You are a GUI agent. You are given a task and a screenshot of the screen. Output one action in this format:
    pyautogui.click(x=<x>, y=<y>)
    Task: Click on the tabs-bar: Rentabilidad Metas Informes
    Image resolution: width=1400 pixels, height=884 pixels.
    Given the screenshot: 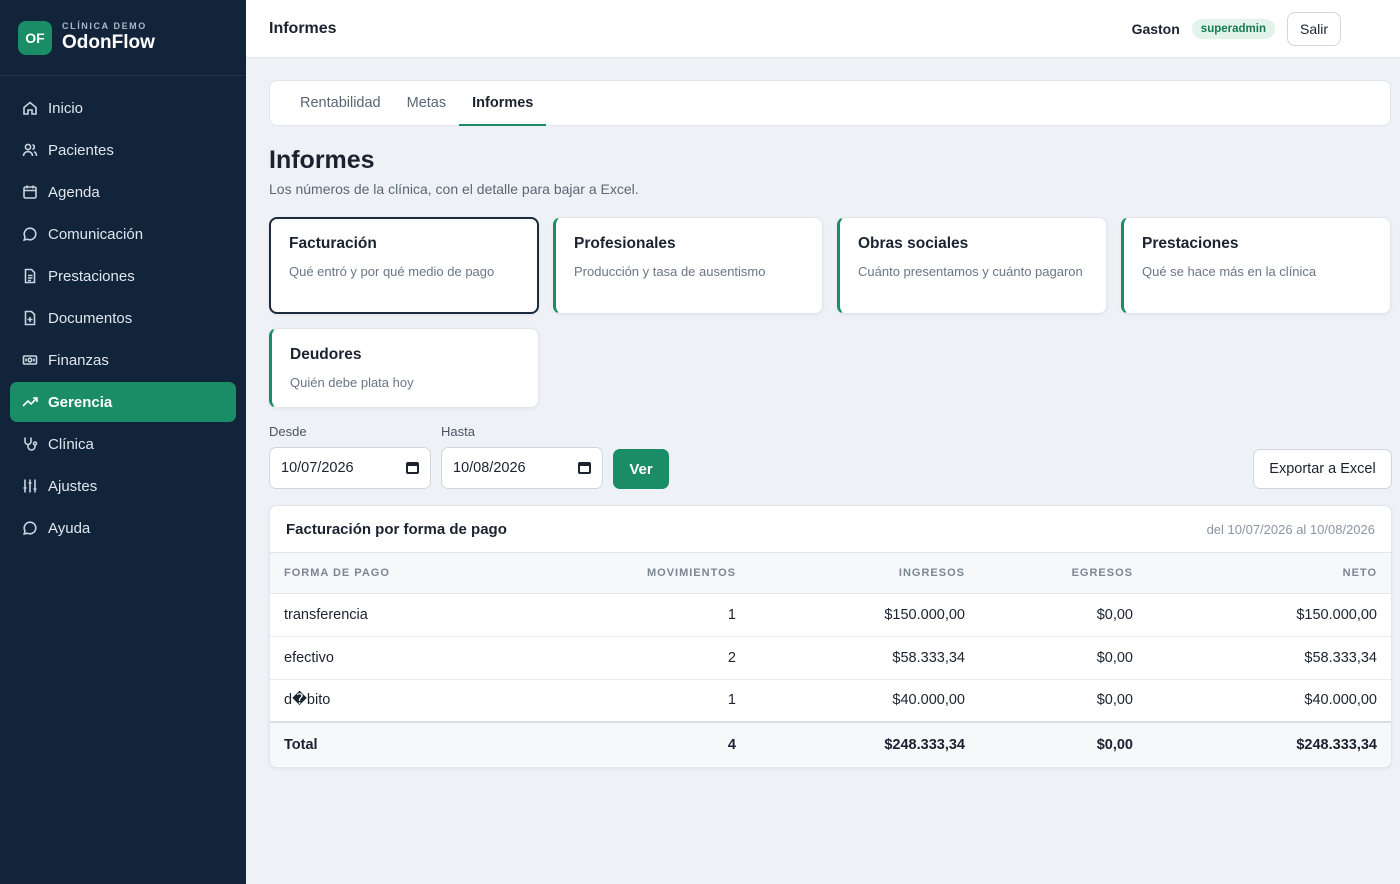 What is the action you would take?
    pyautogui.click(x=830, y=103)
    